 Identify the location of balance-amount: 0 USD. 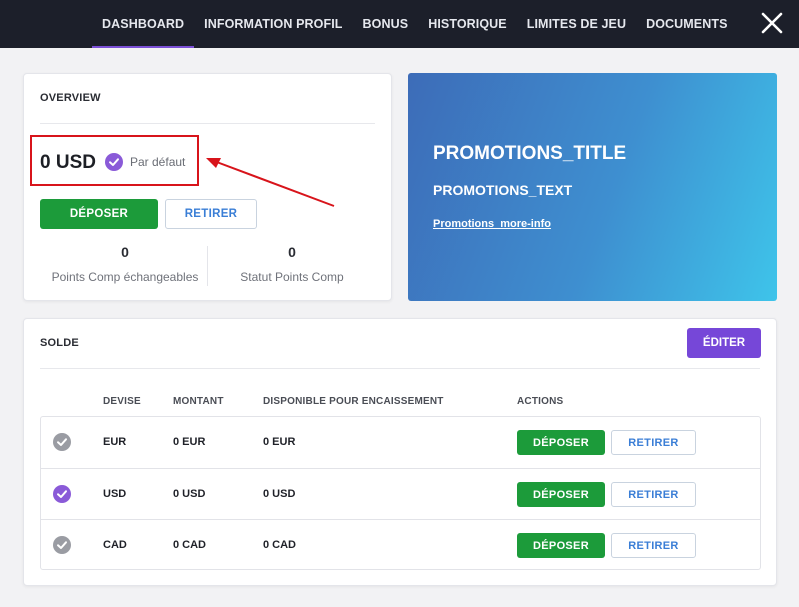
(68, 162).